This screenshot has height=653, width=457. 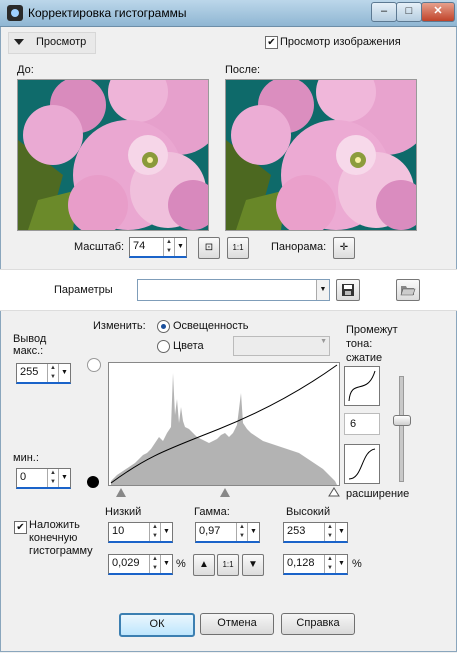 What do you see at coordinates (308, 512) in the screenshot?
I see `high-label: Высокий` at bounding box center [308, 512].